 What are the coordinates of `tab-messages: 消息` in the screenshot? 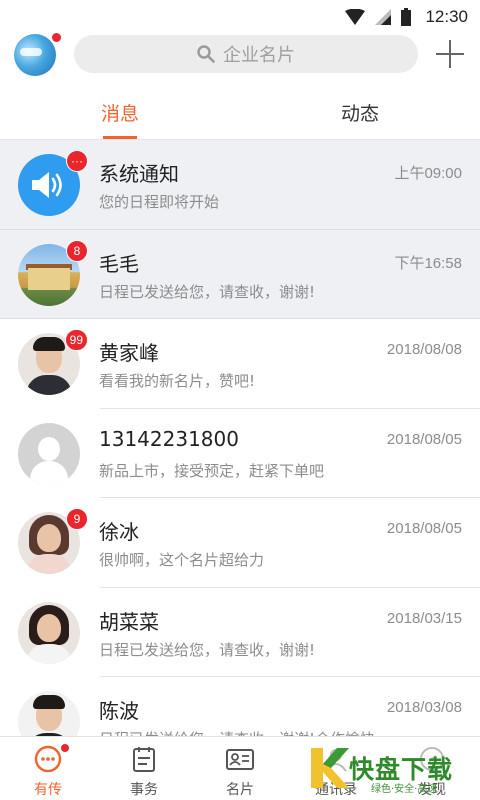 It's located at (120, 112).